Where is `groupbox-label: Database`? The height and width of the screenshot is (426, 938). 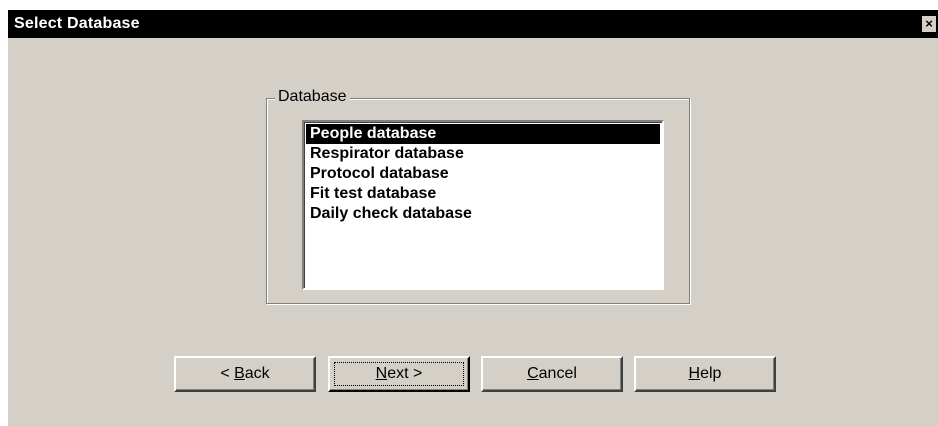 groupbox-label: Database is located at coordinates (312, 97).